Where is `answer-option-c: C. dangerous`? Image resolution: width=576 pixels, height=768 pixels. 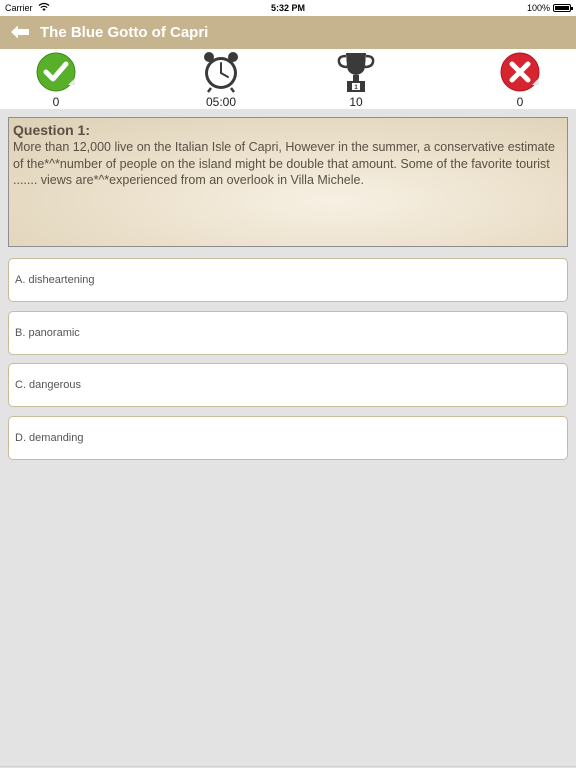 answer-option-c: C. dangerous is located at coordinates (288, 385).